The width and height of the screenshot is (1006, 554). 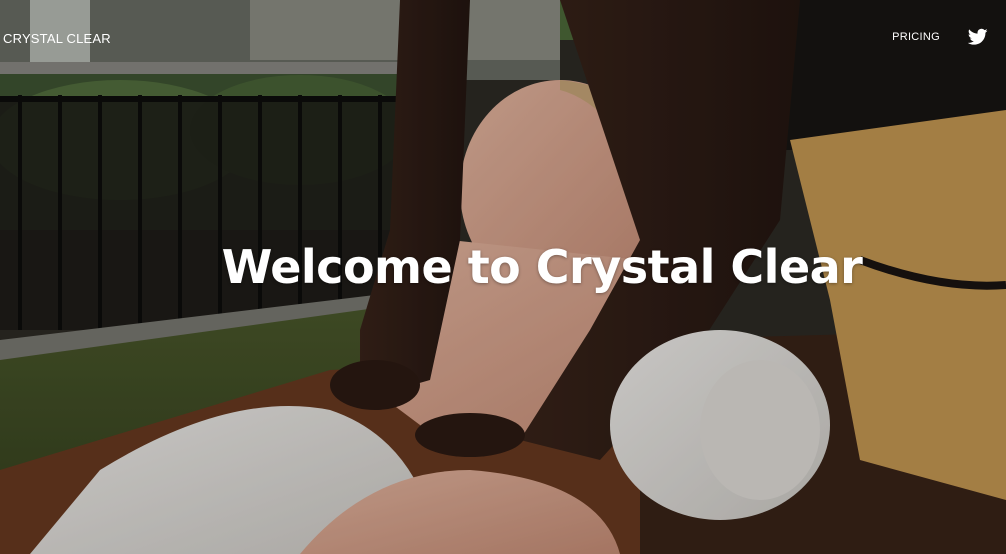 I want to click on hero-heading: Welcome to Crystal Clear, so click(x=542, y=267).